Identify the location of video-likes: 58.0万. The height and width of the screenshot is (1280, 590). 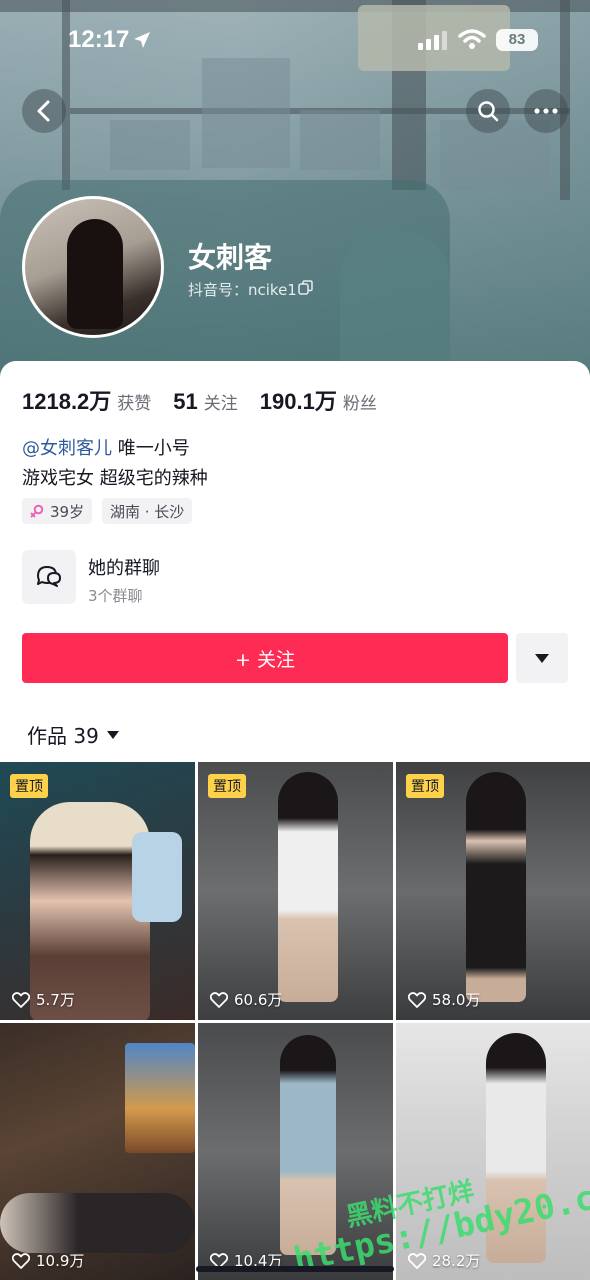
(444, 999).